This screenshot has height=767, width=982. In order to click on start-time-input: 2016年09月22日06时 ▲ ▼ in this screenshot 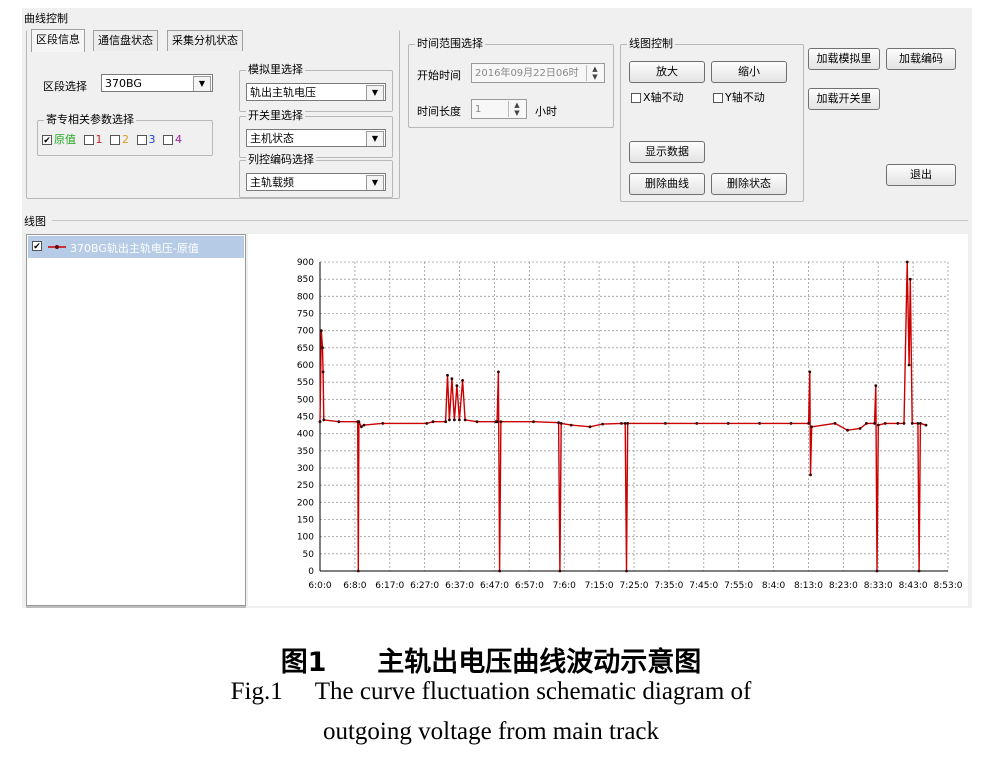, I will do `click(538, 73)`.